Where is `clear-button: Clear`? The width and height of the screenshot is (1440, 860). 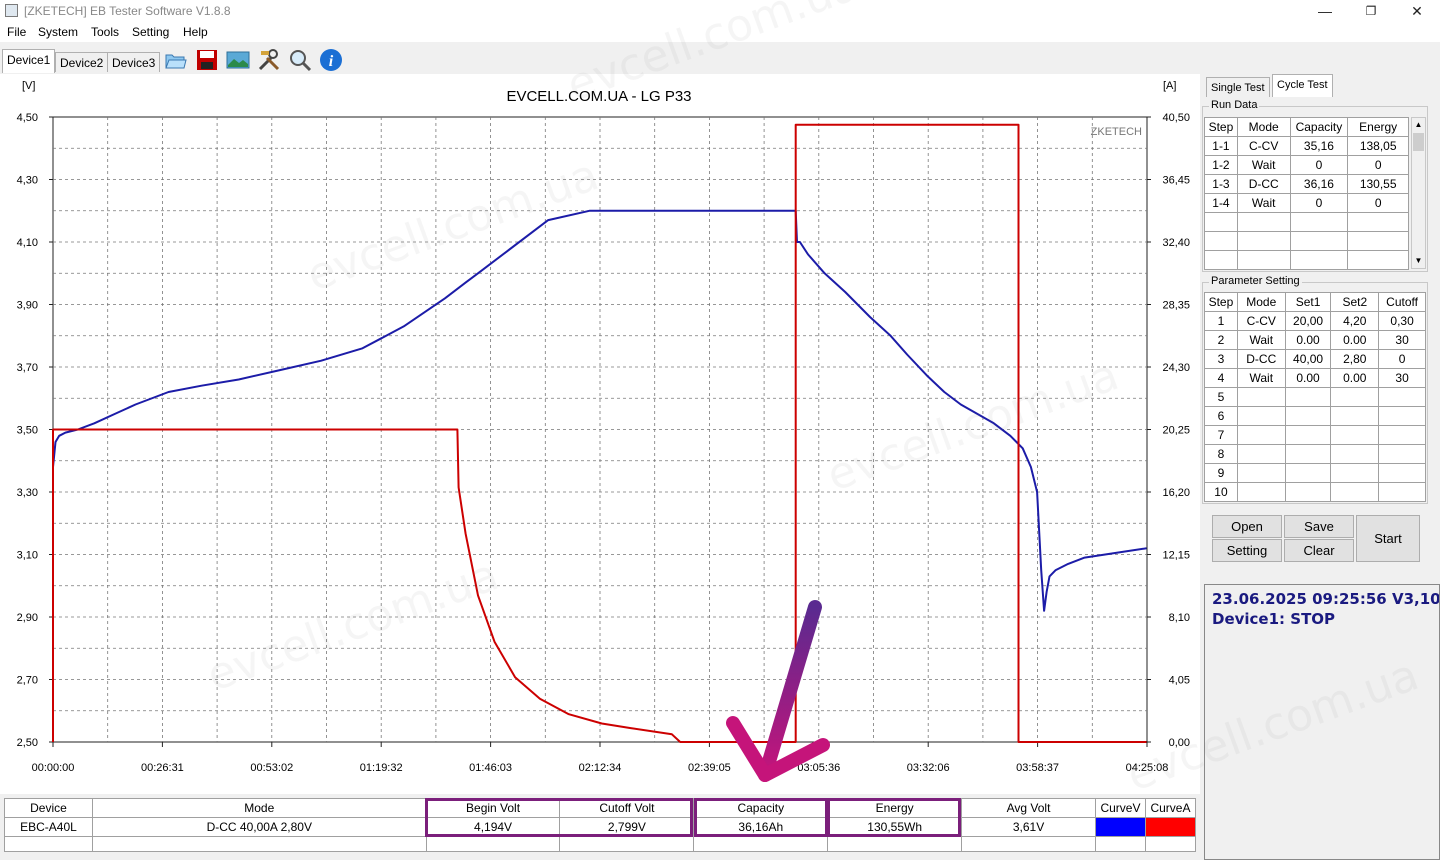 clear-button: Clear is located at coordinates (1319, 550).